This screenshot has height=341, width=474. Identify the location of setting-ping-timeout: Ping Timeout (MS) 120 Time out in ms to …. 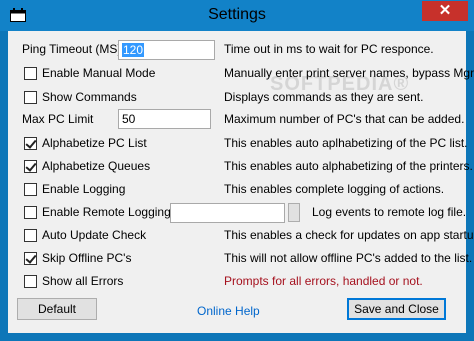
(237, 50).